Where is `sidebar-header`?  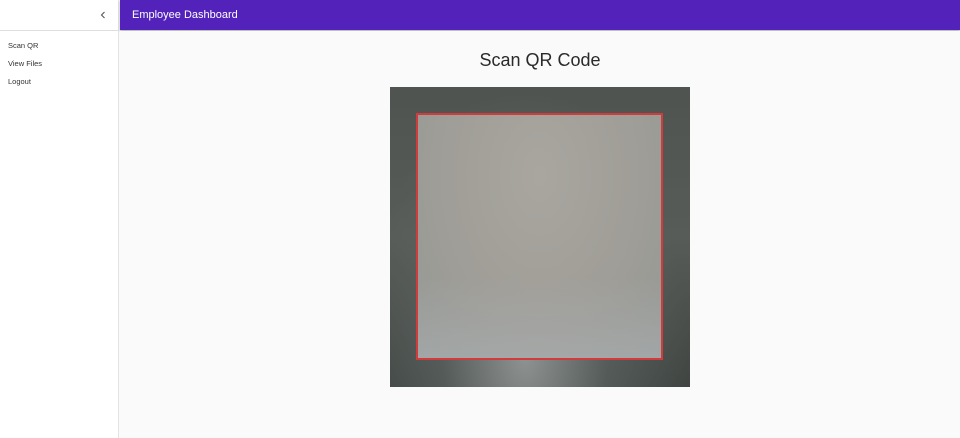 sidebar-header is located at coordinates (59, 15).